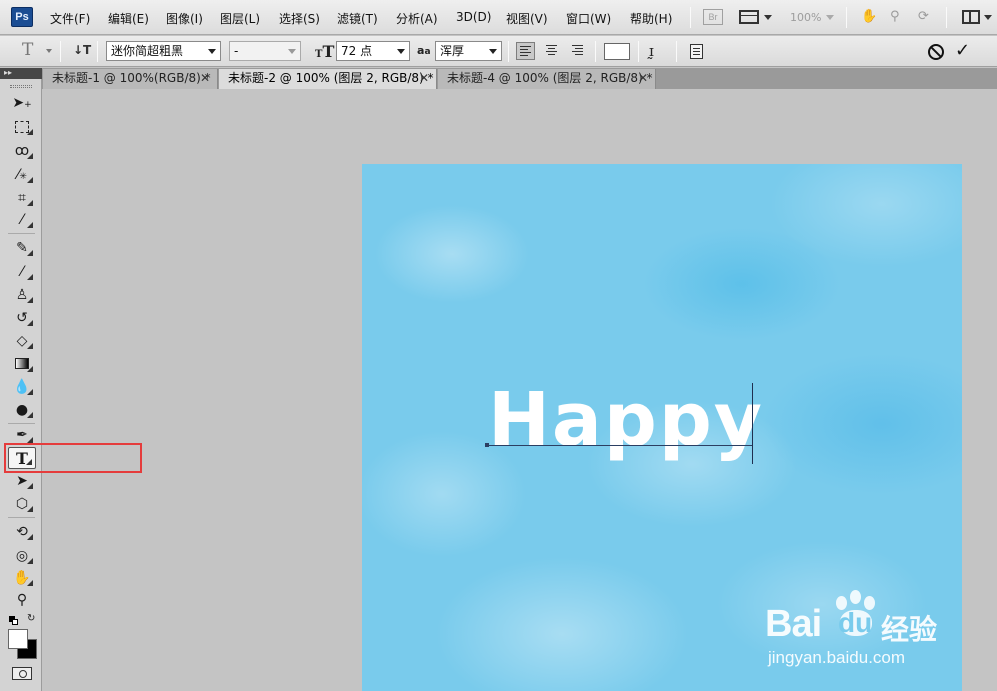 The image size is (997, 691). What do you see at coordinates (325, 51) in the screenshot?
I see `font-size-icon: TT` at bounding box center [325, 51].